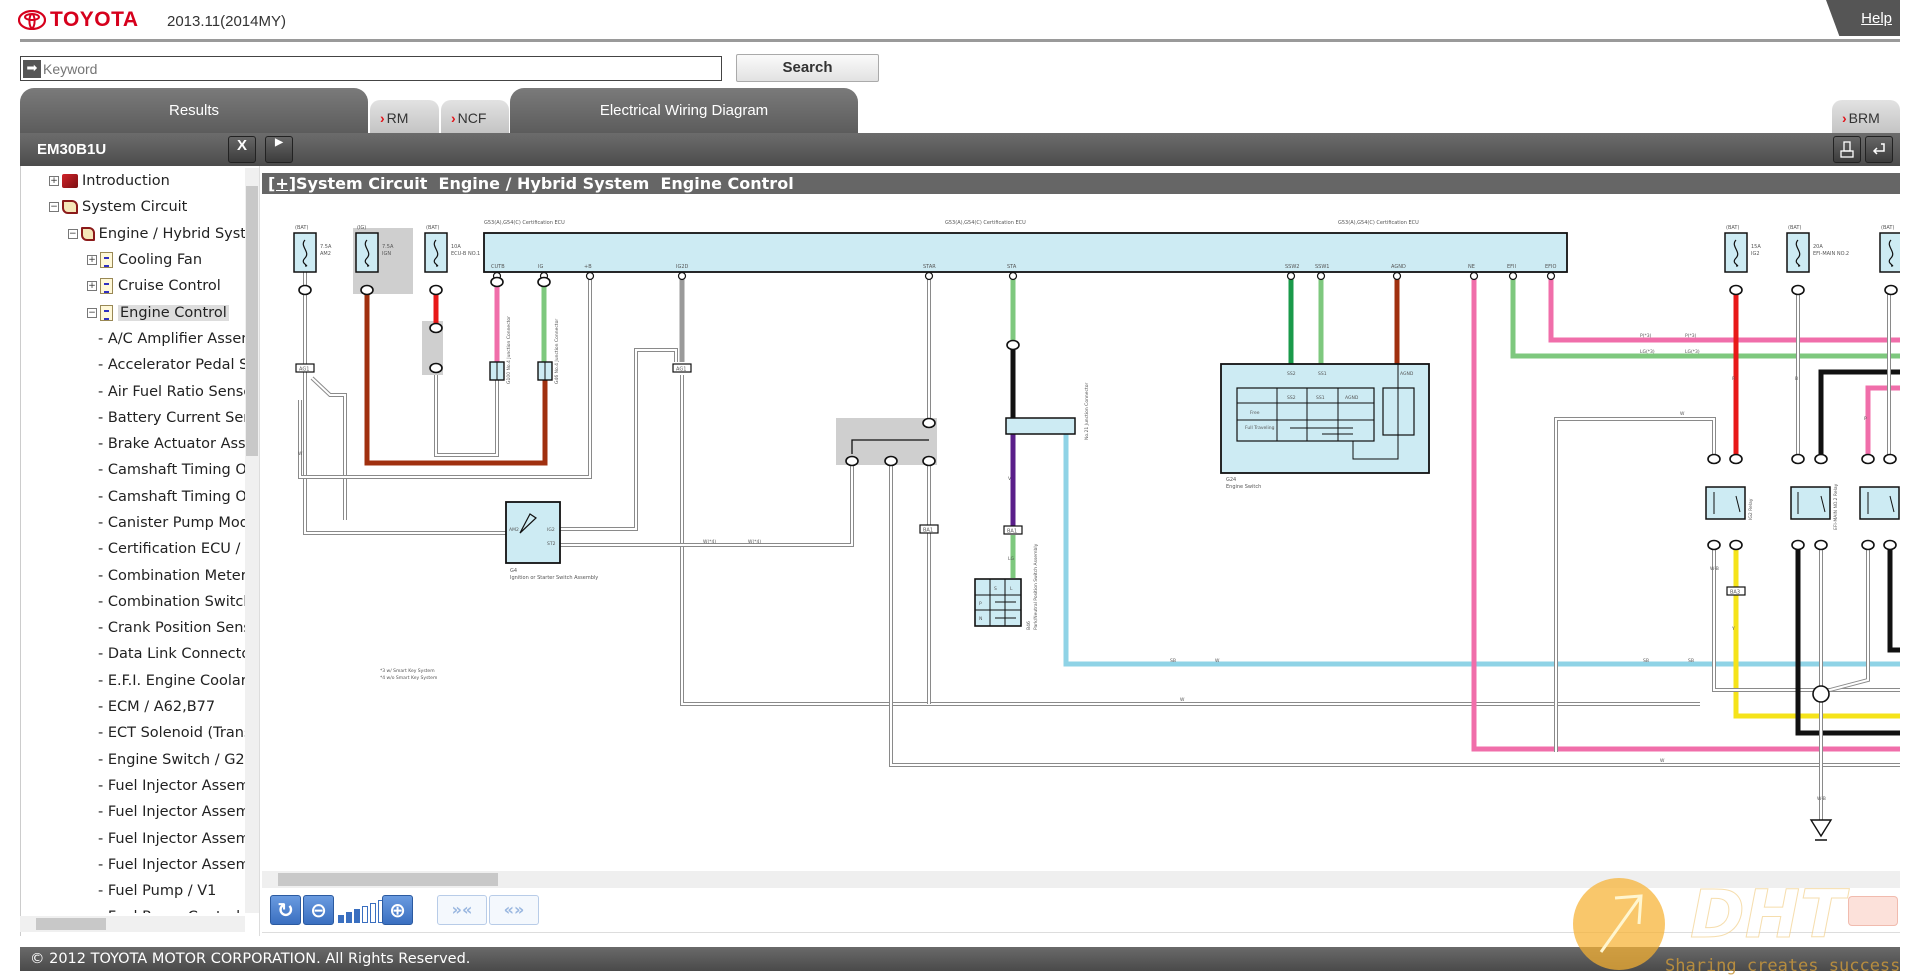  I want to click on relay: IG2 Relay, so click(1729, 503).